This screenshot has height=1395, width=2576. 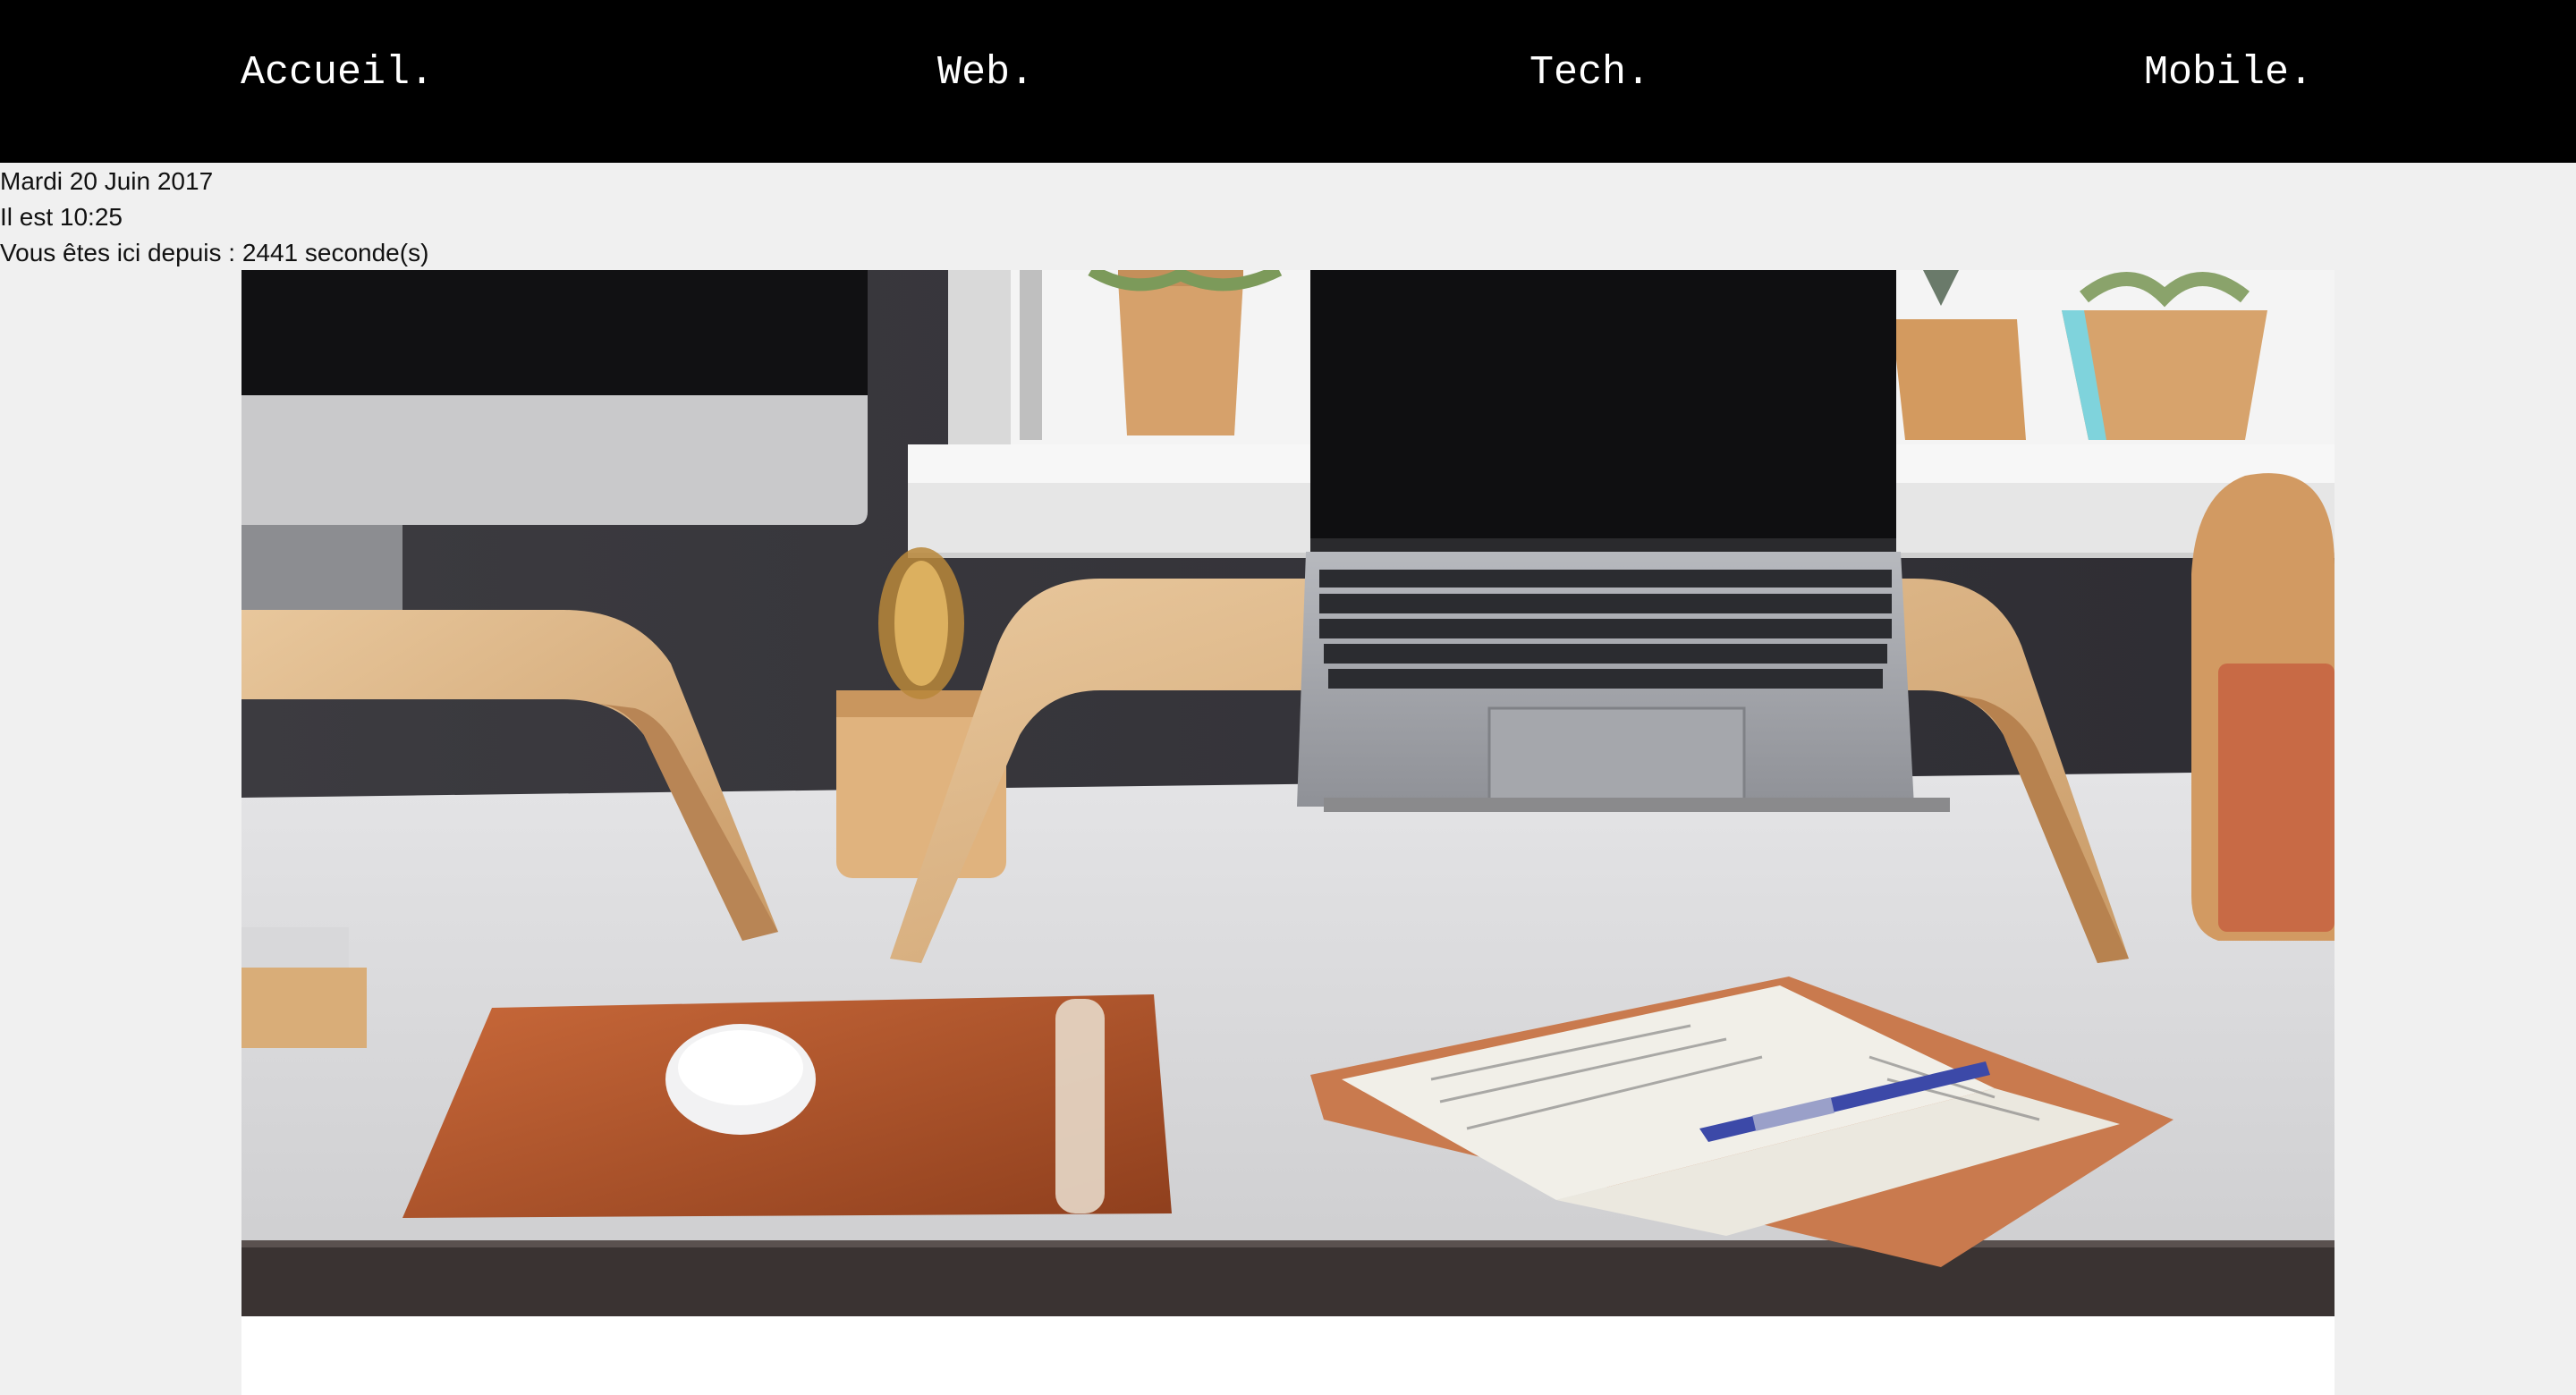 What do you see at coordinates (337, 73) in the screenshot?
I see `nav-link-accueil: Accueil.` at bounding box center [337, 73].